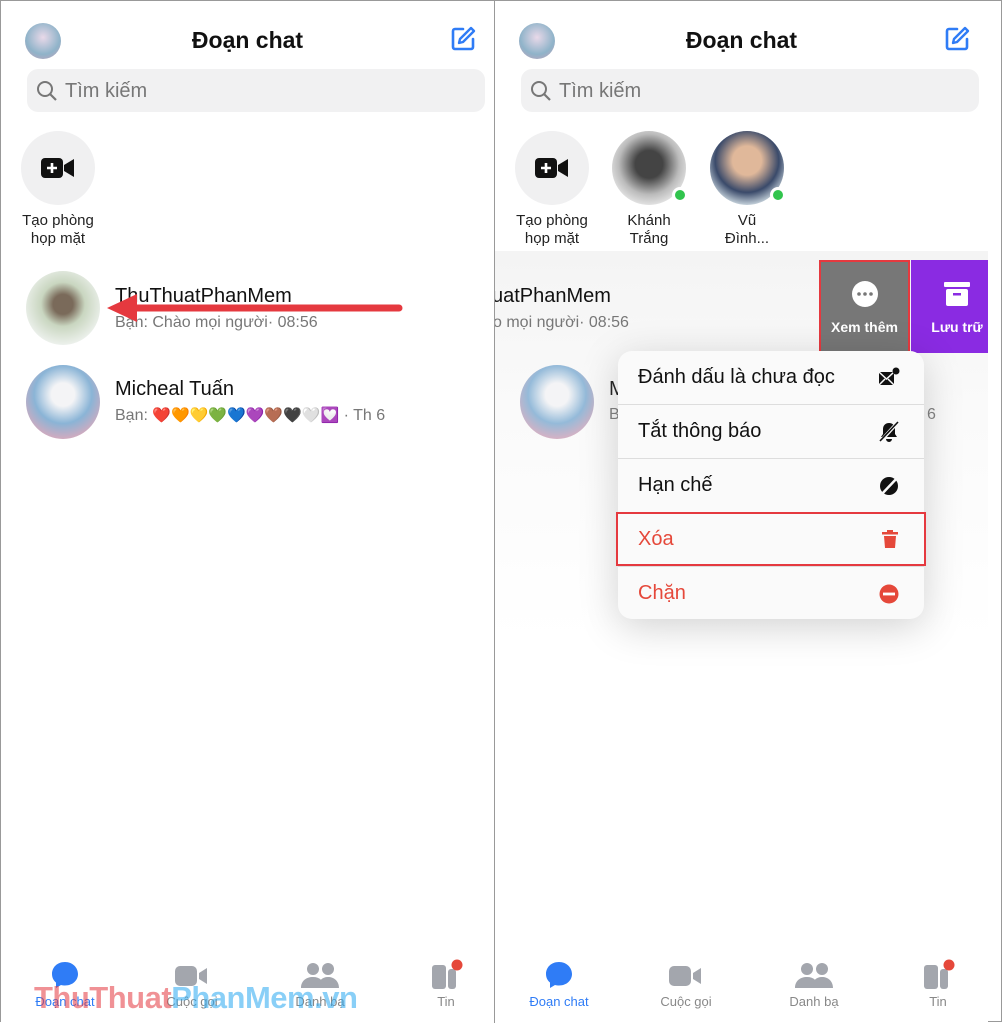  I want to click on video-camera-icon, so click(685, 976).